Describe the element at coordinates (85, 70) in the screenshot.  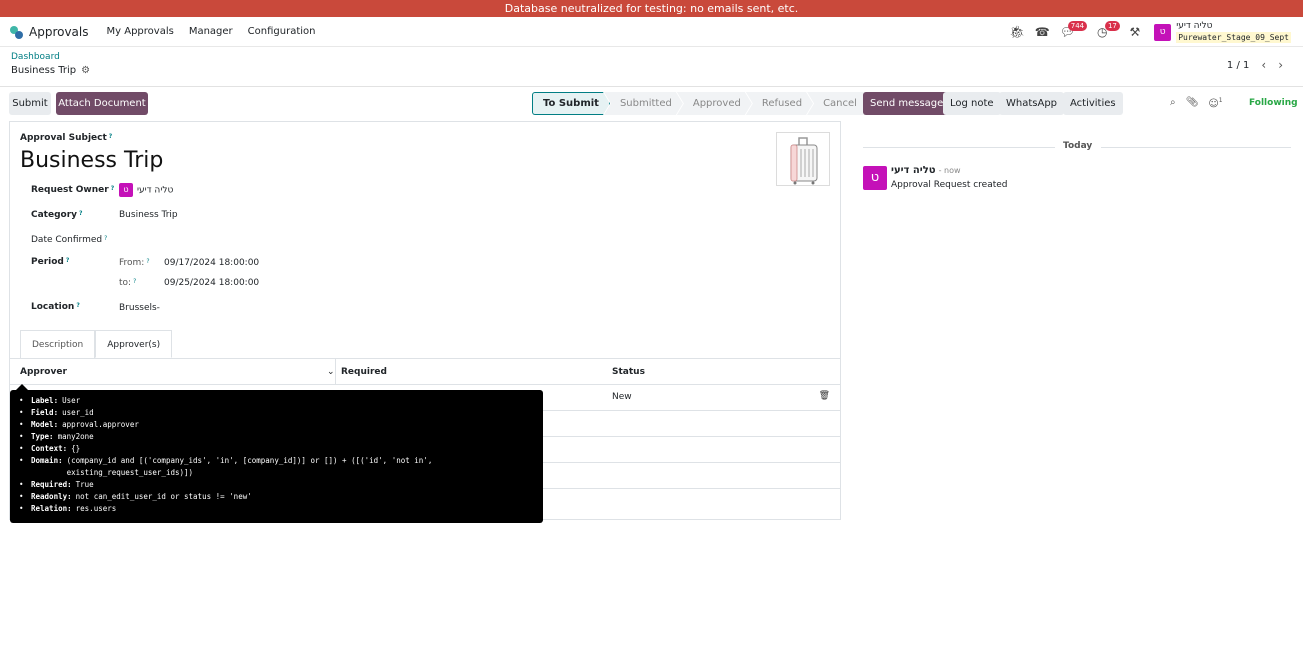
I see `gear-icon: ⚙` at that location.